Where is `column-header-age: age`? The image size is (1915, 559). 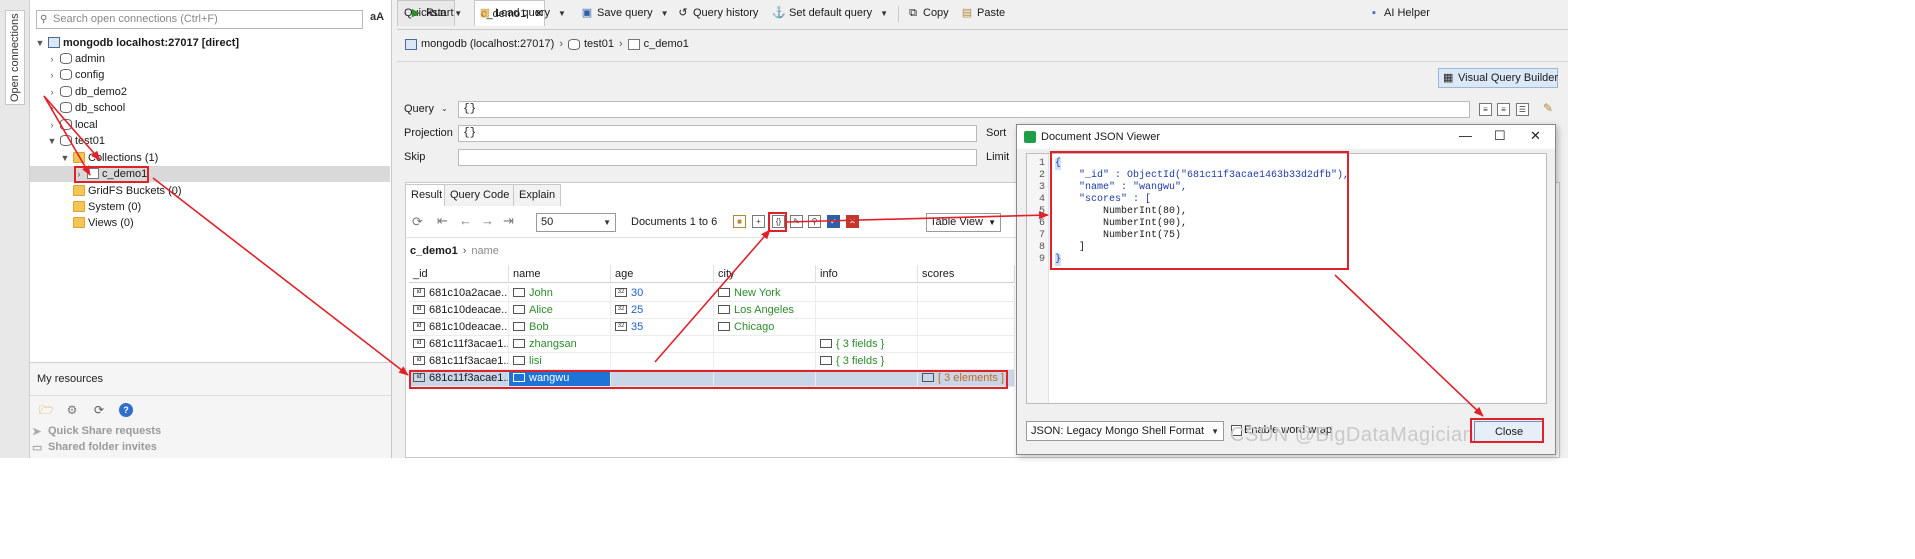 column-header-age: age is located at coordinates (662, 274).